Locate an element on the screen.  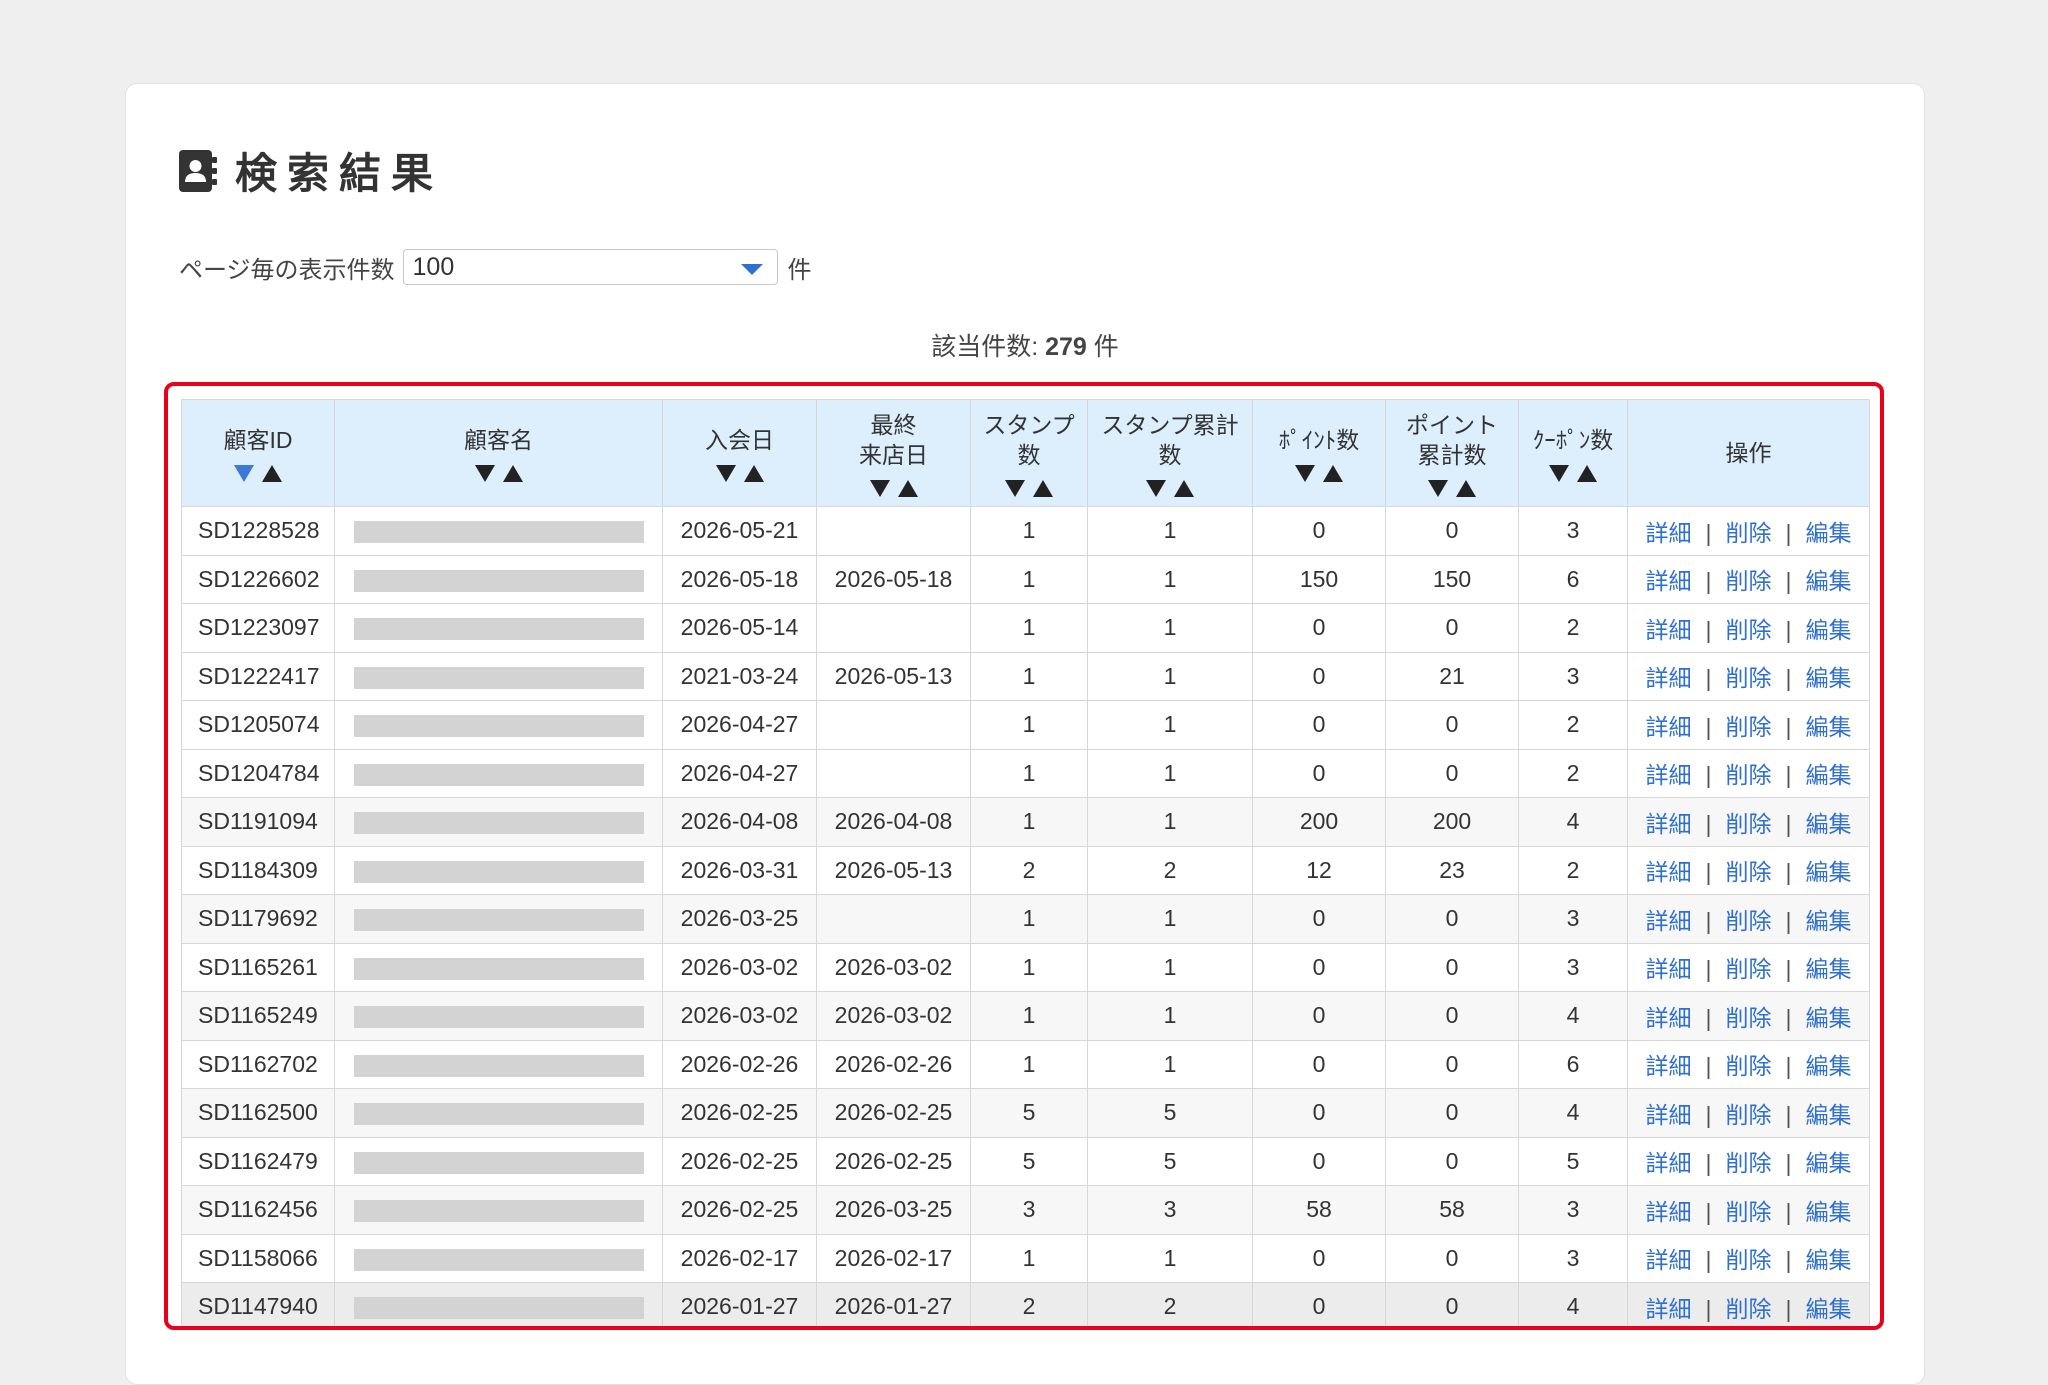
last-visit-cell: 2026-03-02 is located at coordinates (893, 967).